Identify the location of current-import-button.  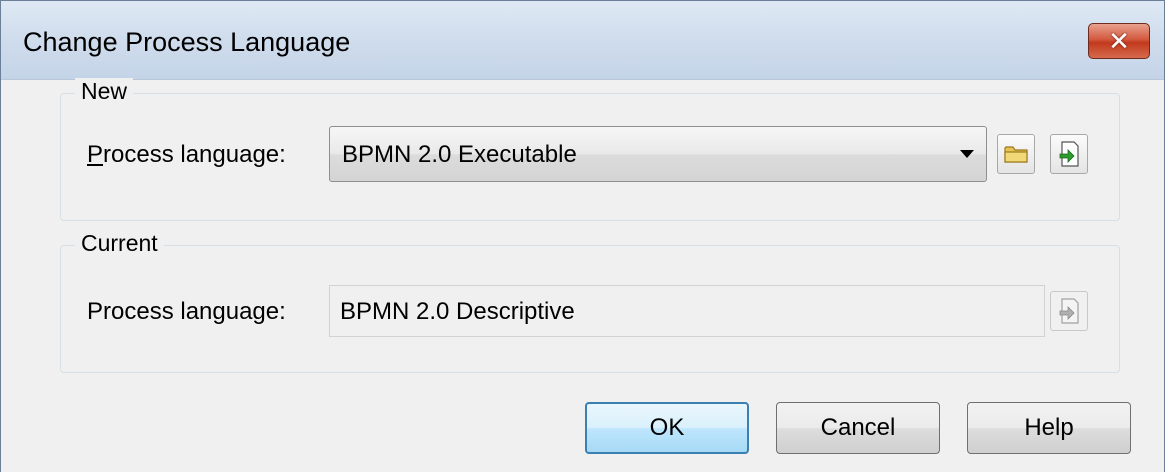
(1069, 311).